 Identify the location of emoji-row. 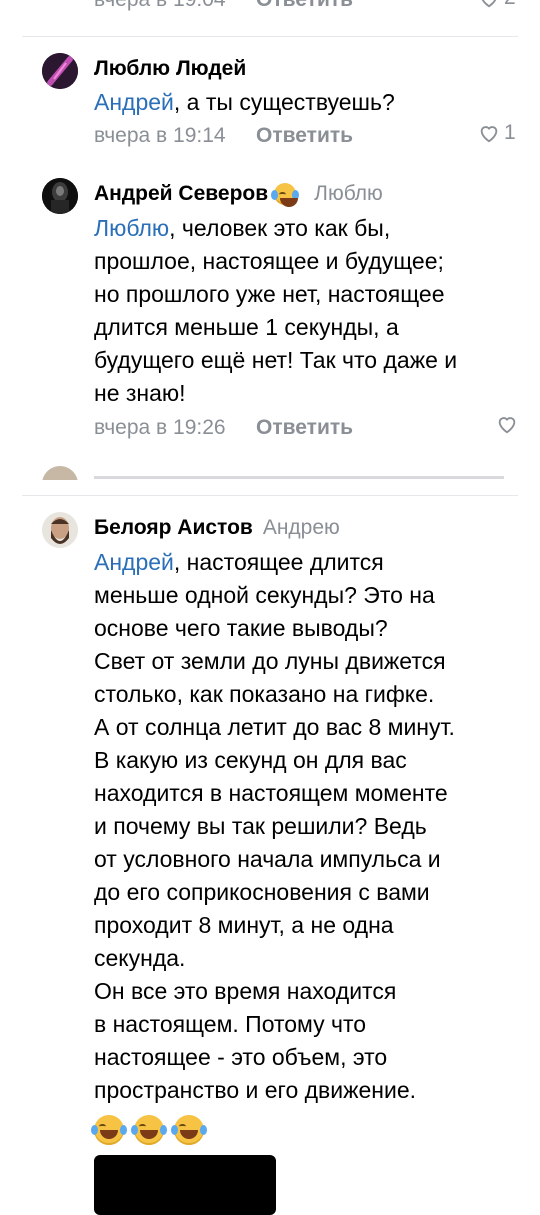
(150, 1130).